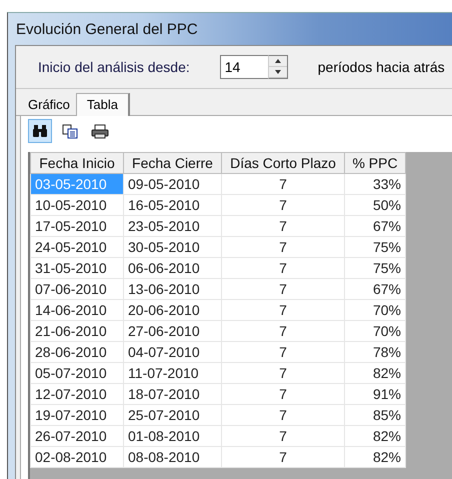 This screenshot has height=479, width=452. Describe the element at coordinates (381, 67) in the screenshot. I see `range-suffix: períodos hacia atrás` at that location.